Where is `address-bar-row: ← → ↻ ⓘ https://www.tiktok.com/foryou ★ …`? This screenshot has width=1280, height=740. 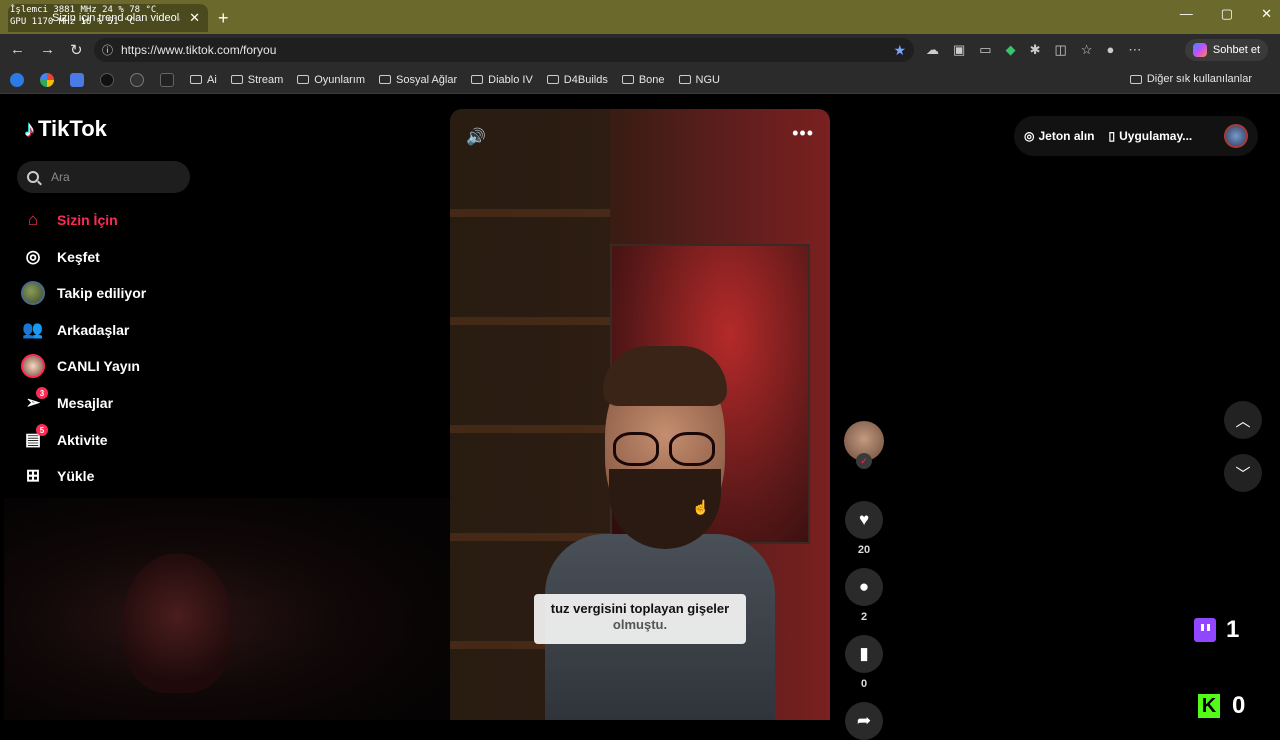 address-bar-row: ← → ↻ ⓘ https://www.tiktok.com/foryou ★ … is located at coordinates (640, 50).